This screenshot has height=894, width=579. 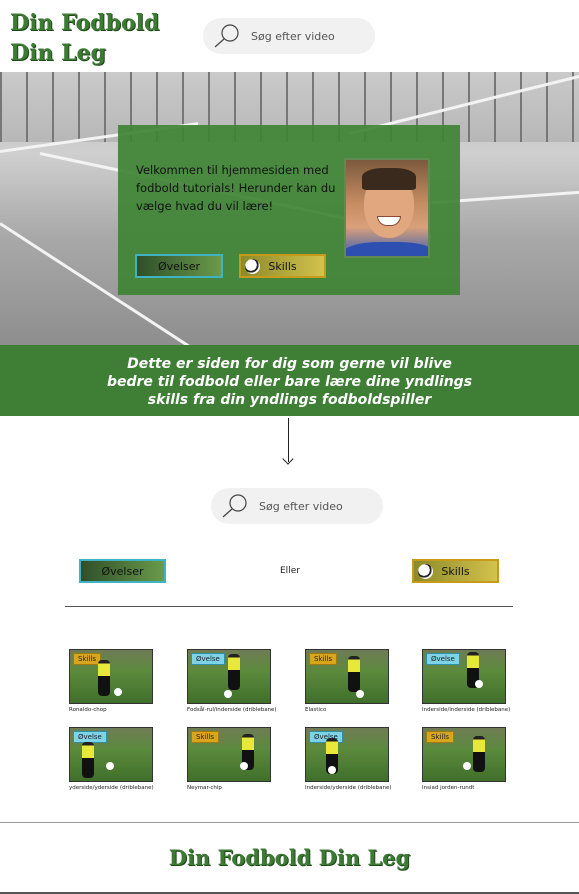 I want to click on header-search-bar: Søg efter video, so click(x=289, y=36).